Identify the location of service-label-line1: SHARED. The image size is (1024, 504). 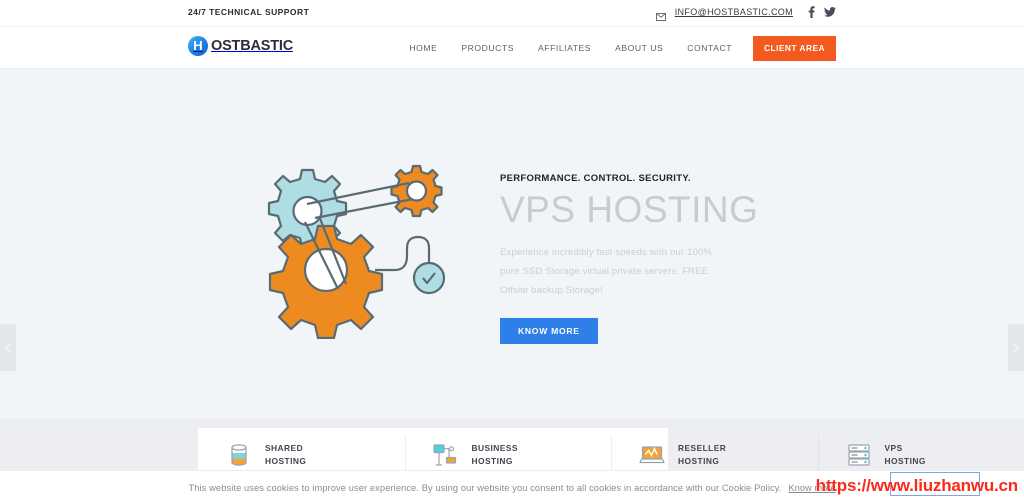
(284, 447).